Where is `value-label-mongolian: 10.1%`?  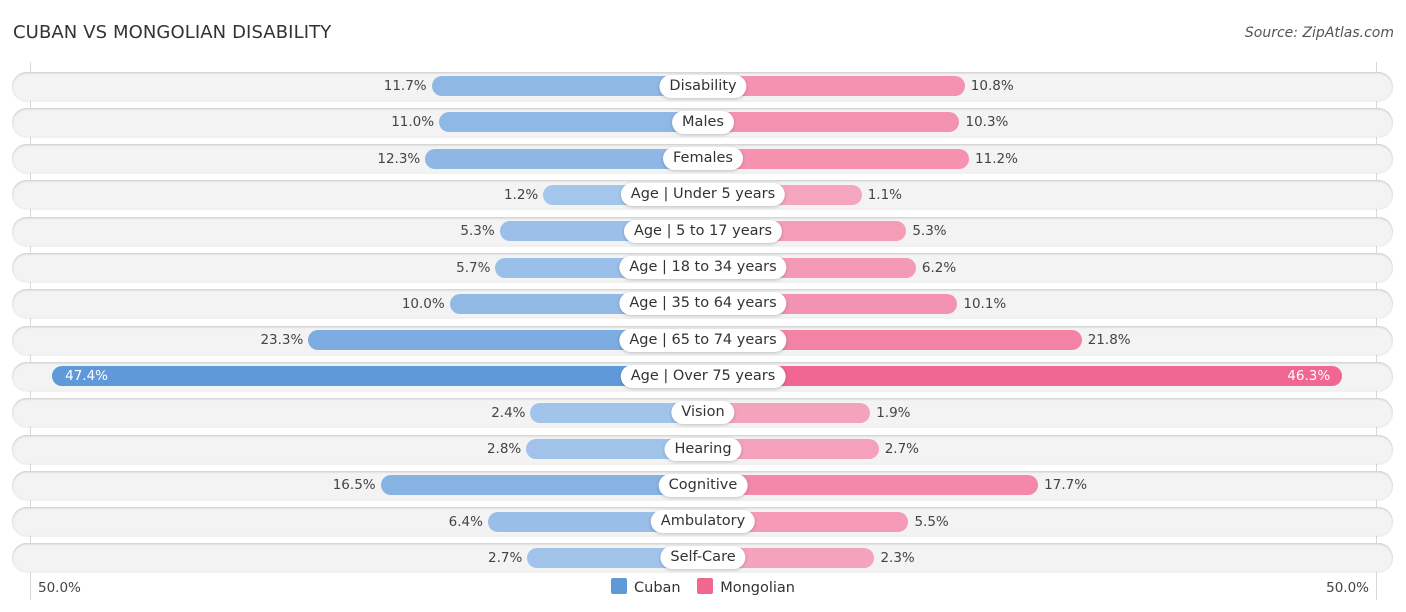 value-label-mongolian: 10.1% is located at coordinates (985, 303).